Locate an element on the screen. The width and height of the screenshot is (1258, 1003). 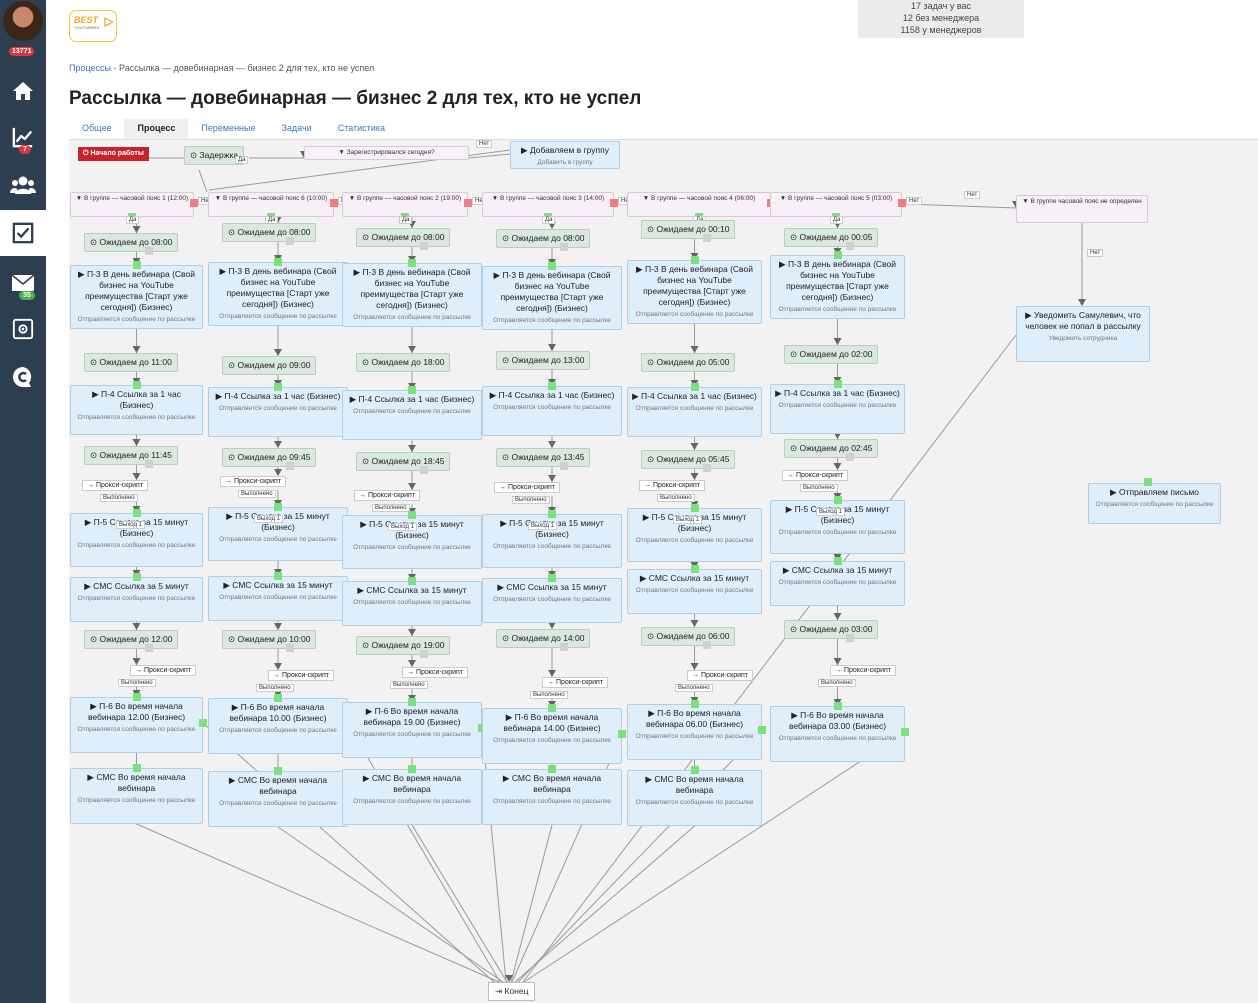
wait-node: ⊙ Ожидаем до 11:00 is located at coordinates (131, 362).